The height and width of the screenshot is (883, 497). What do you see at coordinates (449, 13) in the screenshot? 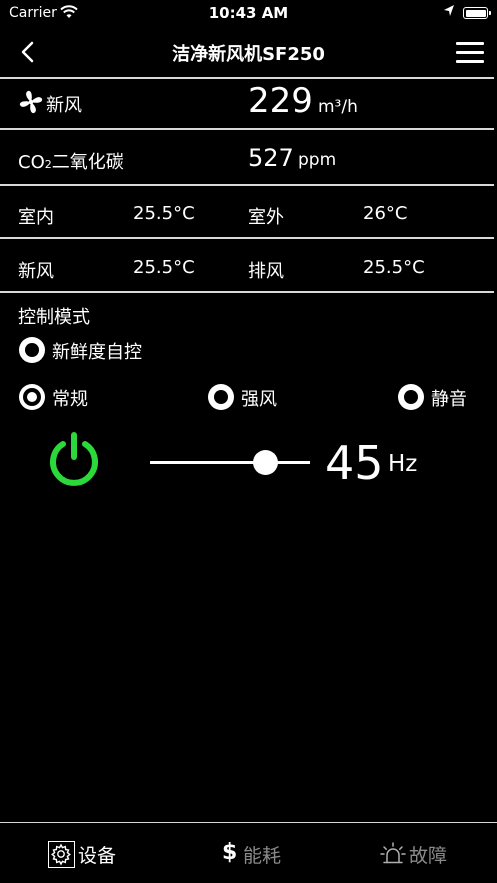
I see `location-arrow-icon` at bounding box center [449, 13].